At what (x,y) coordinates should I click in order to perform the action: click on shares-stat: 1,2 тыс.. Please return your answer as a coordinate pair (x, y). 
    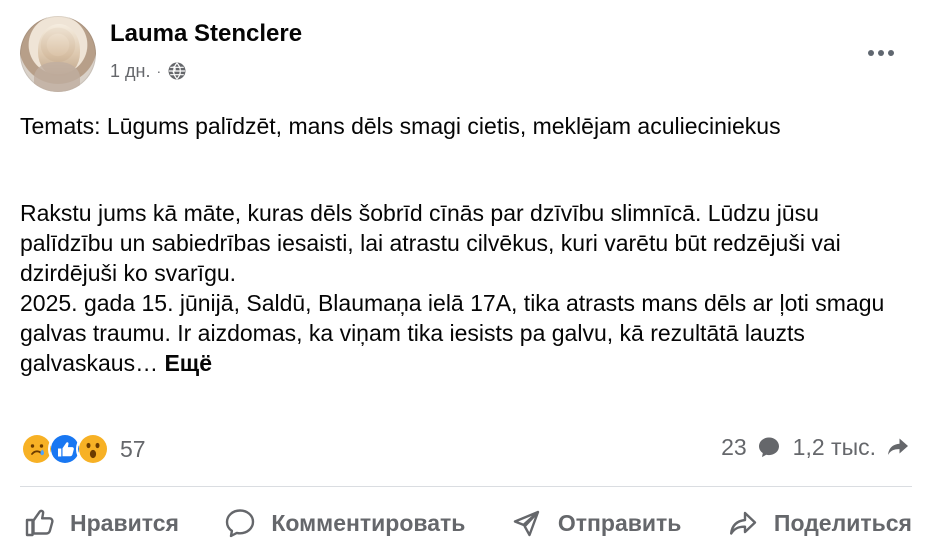
    Looking at the image, I should click on (852, 447).